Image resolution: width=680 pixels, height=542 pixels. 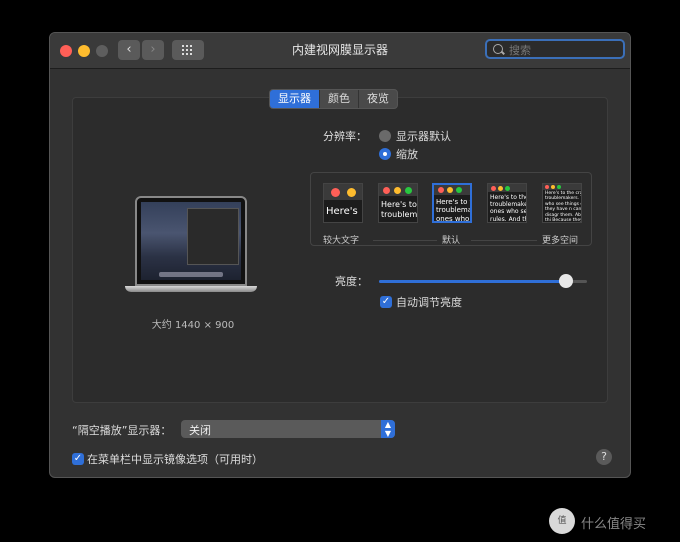 What do you see at coordinates (604, 457) in the screenshot?
I see `help-button: ?` at bounding box center [604, 457].